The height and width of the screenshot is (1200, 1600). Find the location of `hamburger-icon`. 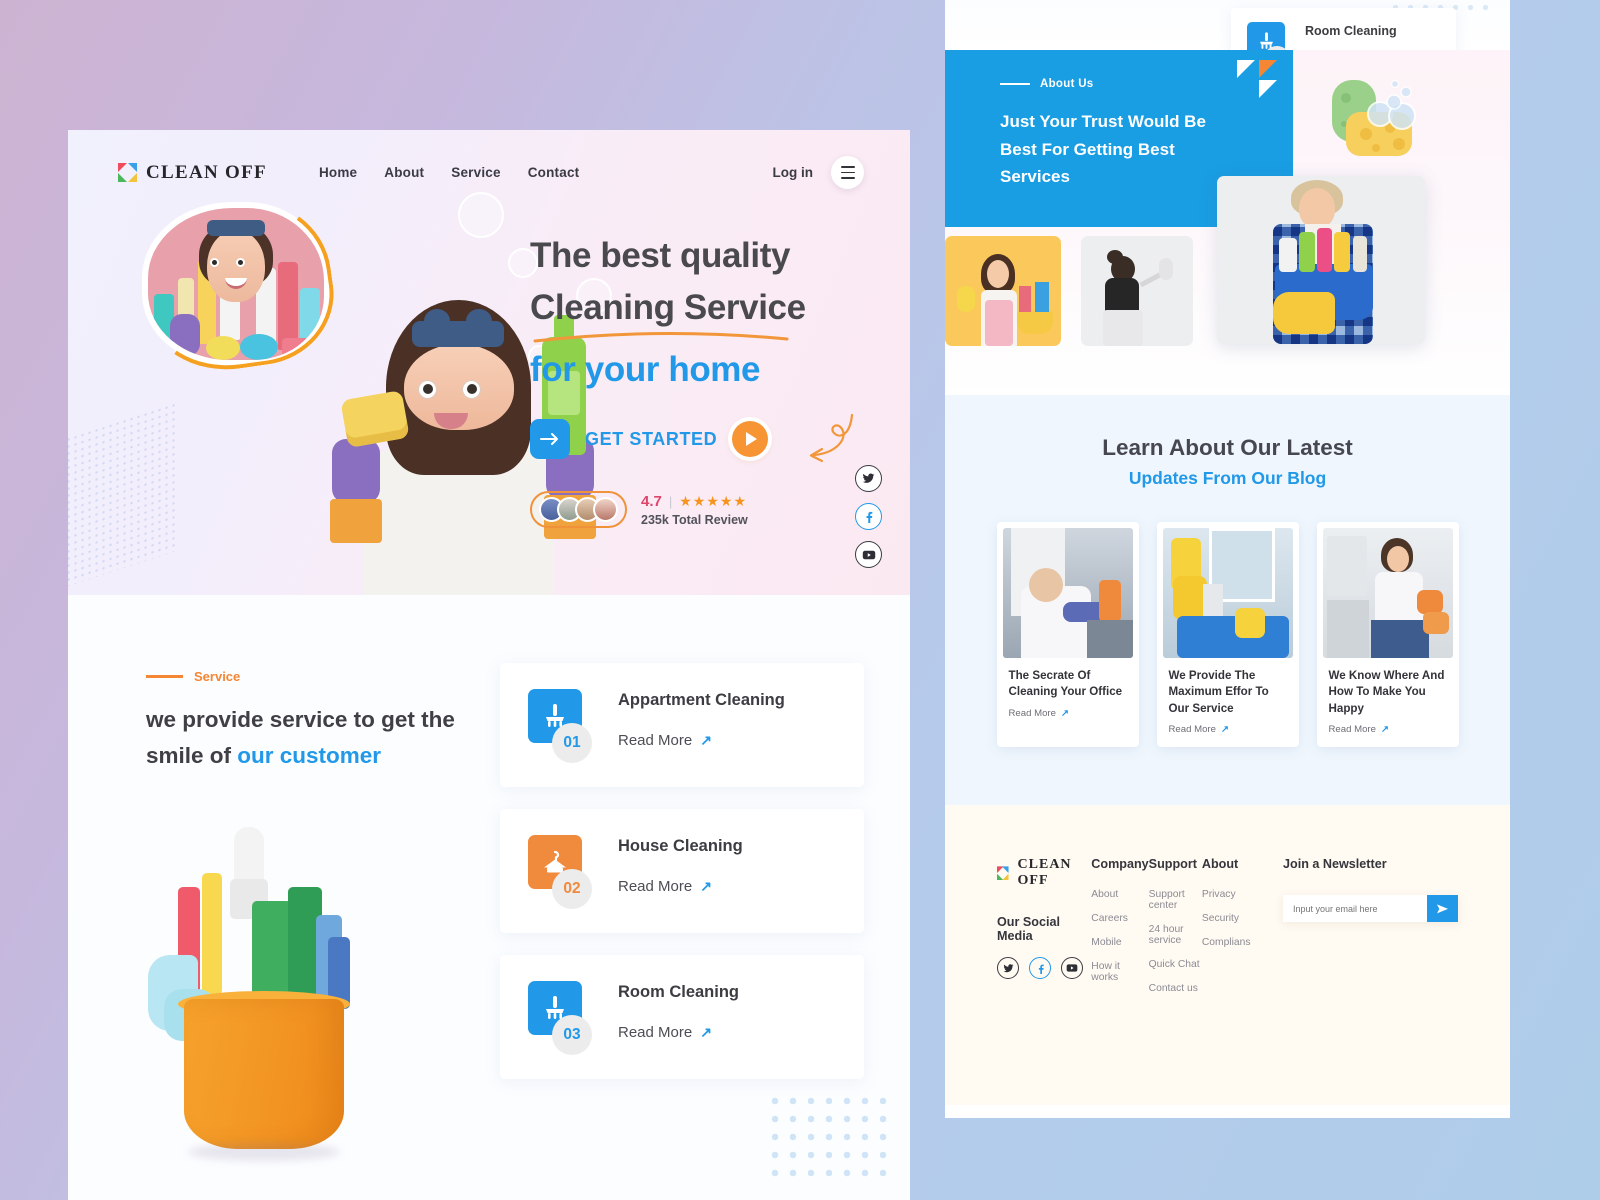

hamburger-icon is located at coordinates (847, 167).